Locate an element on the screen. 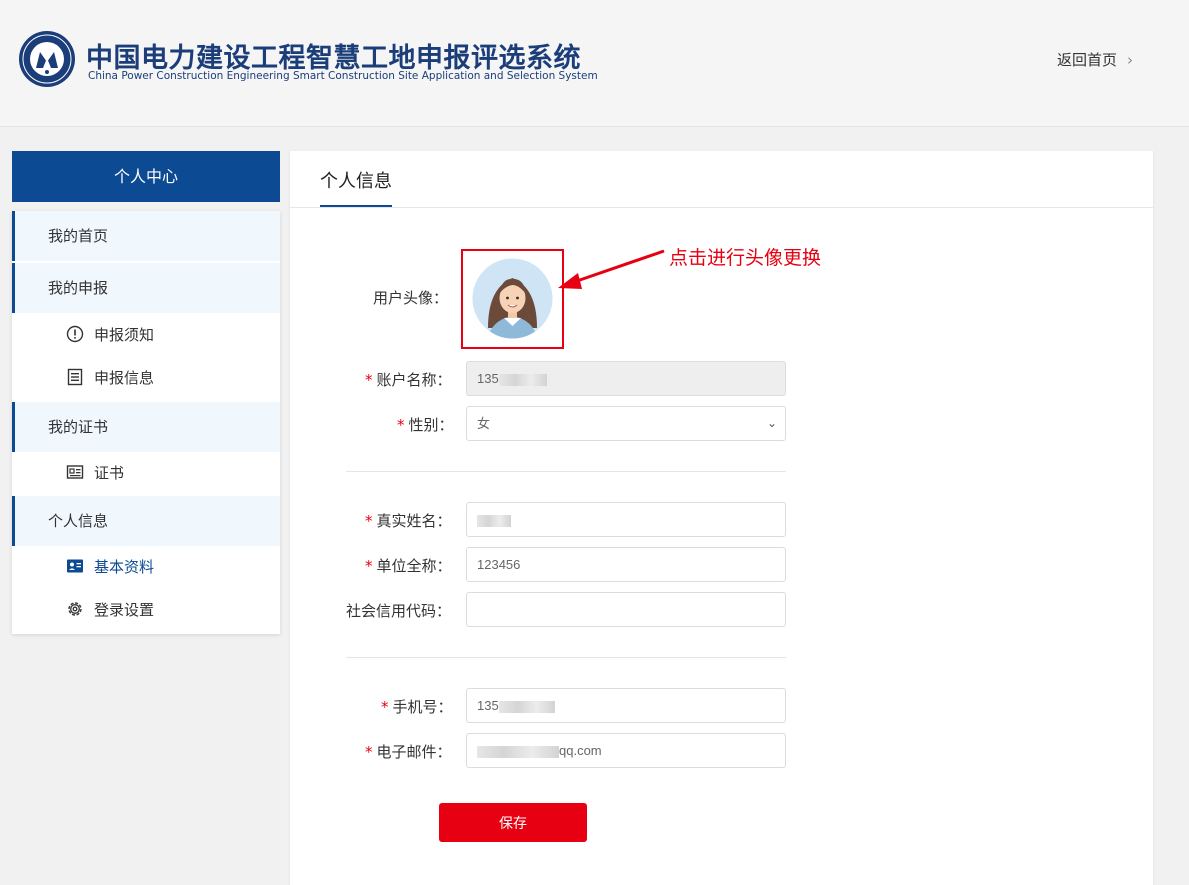  email-value: qq.com is located at coordinates (580, 750).